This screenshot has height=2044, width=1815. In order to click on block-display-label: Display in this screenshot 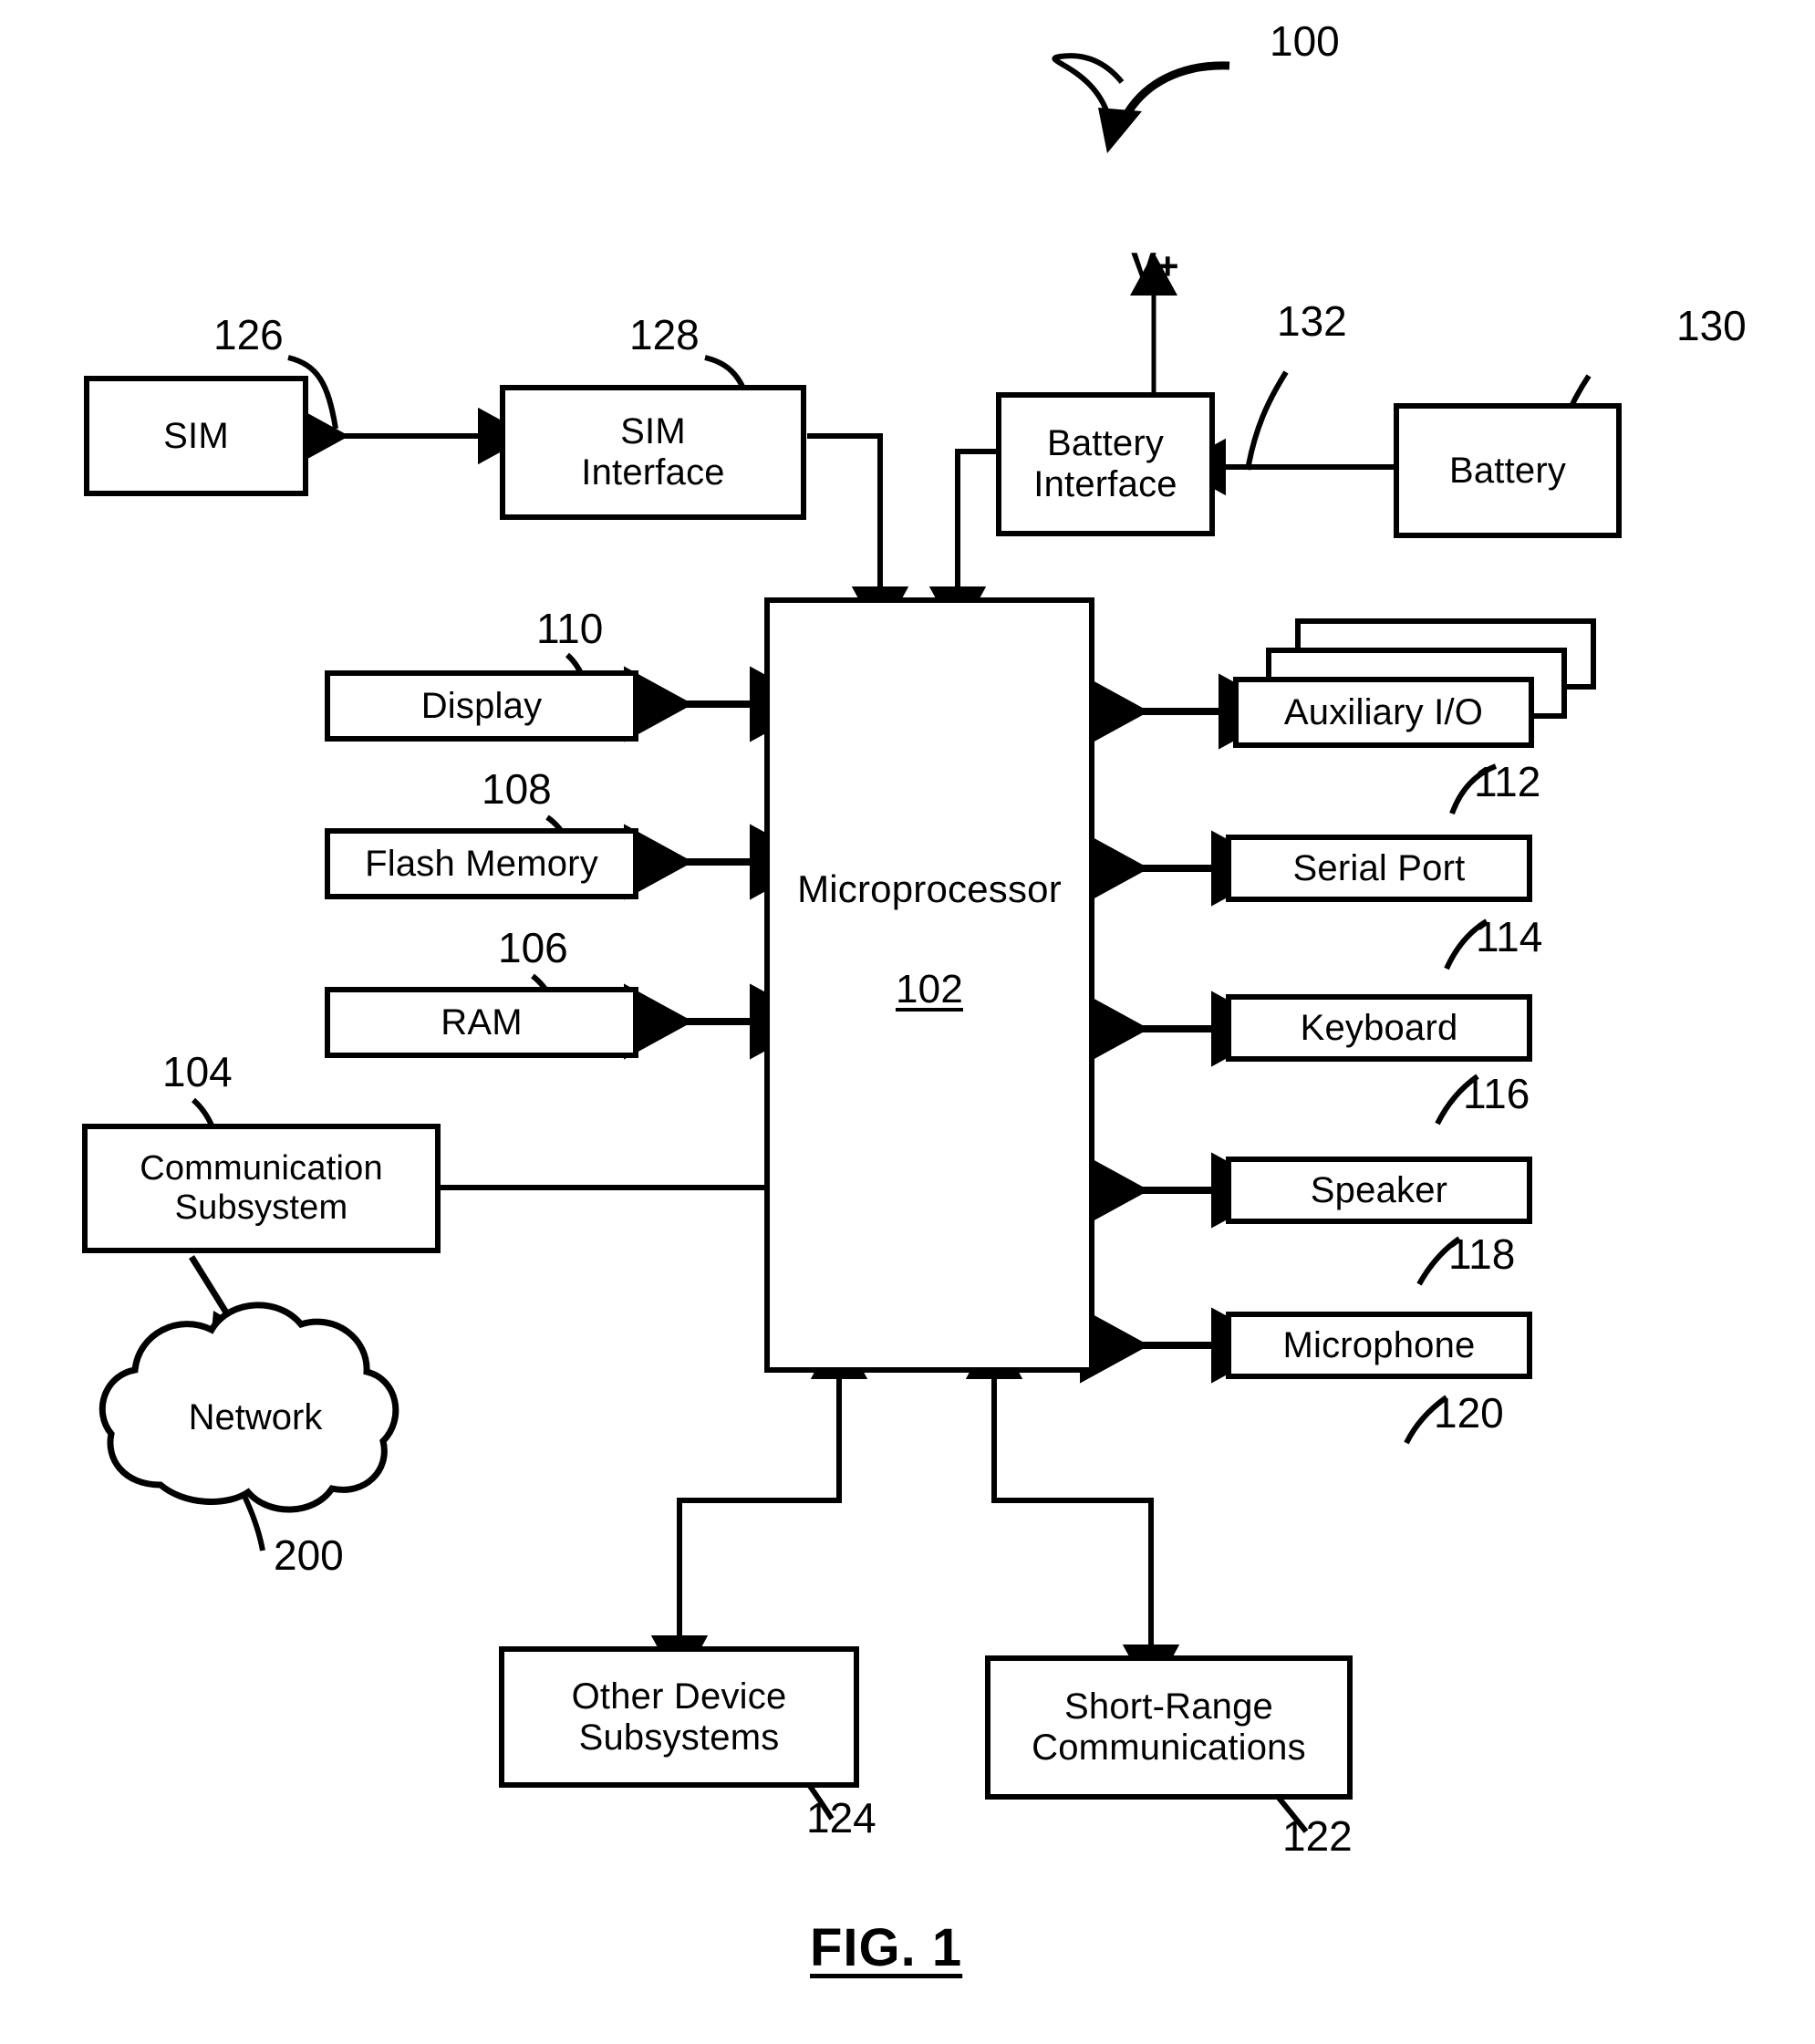, I will do `click(481, 705)`.